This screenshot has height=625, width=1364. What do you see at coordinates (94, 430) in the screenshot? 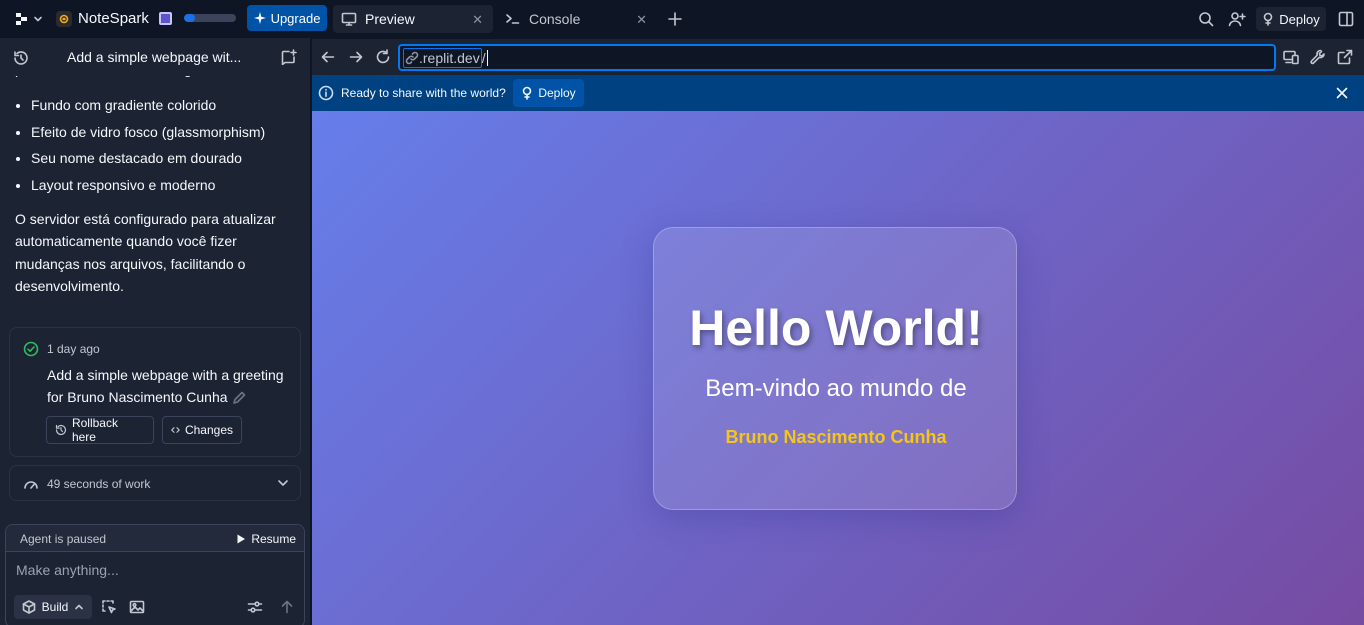
I see `rollback-label: Rollback here` at bounding box center [94, 430].